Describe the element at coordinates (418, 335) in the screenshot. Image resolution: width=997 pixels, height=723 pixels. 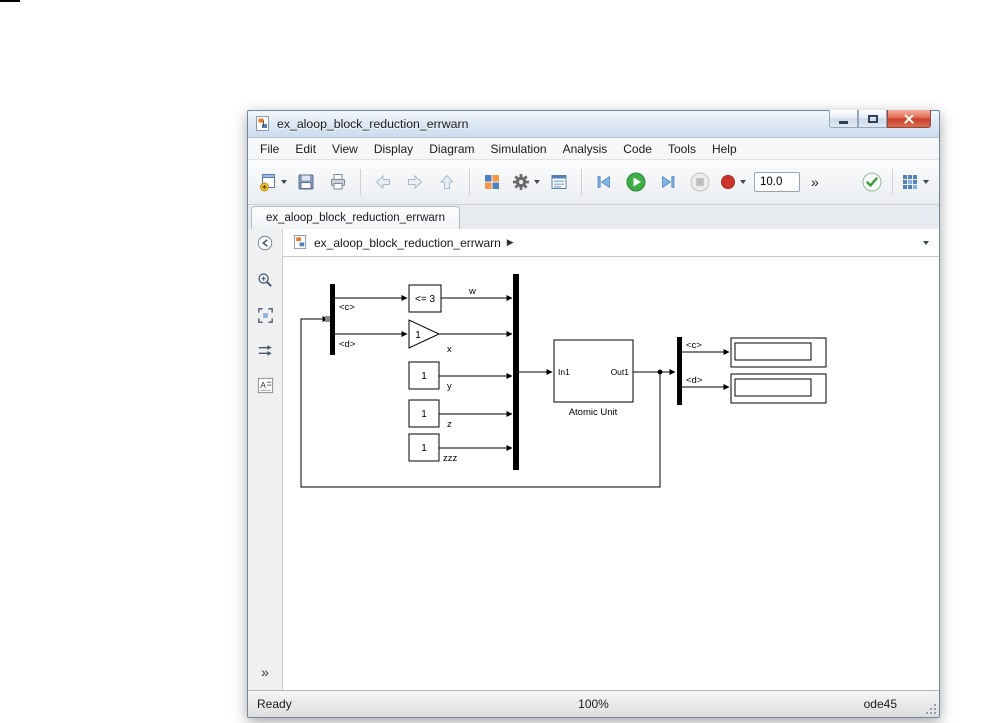
I see `gain-block-label: 1` at that location.